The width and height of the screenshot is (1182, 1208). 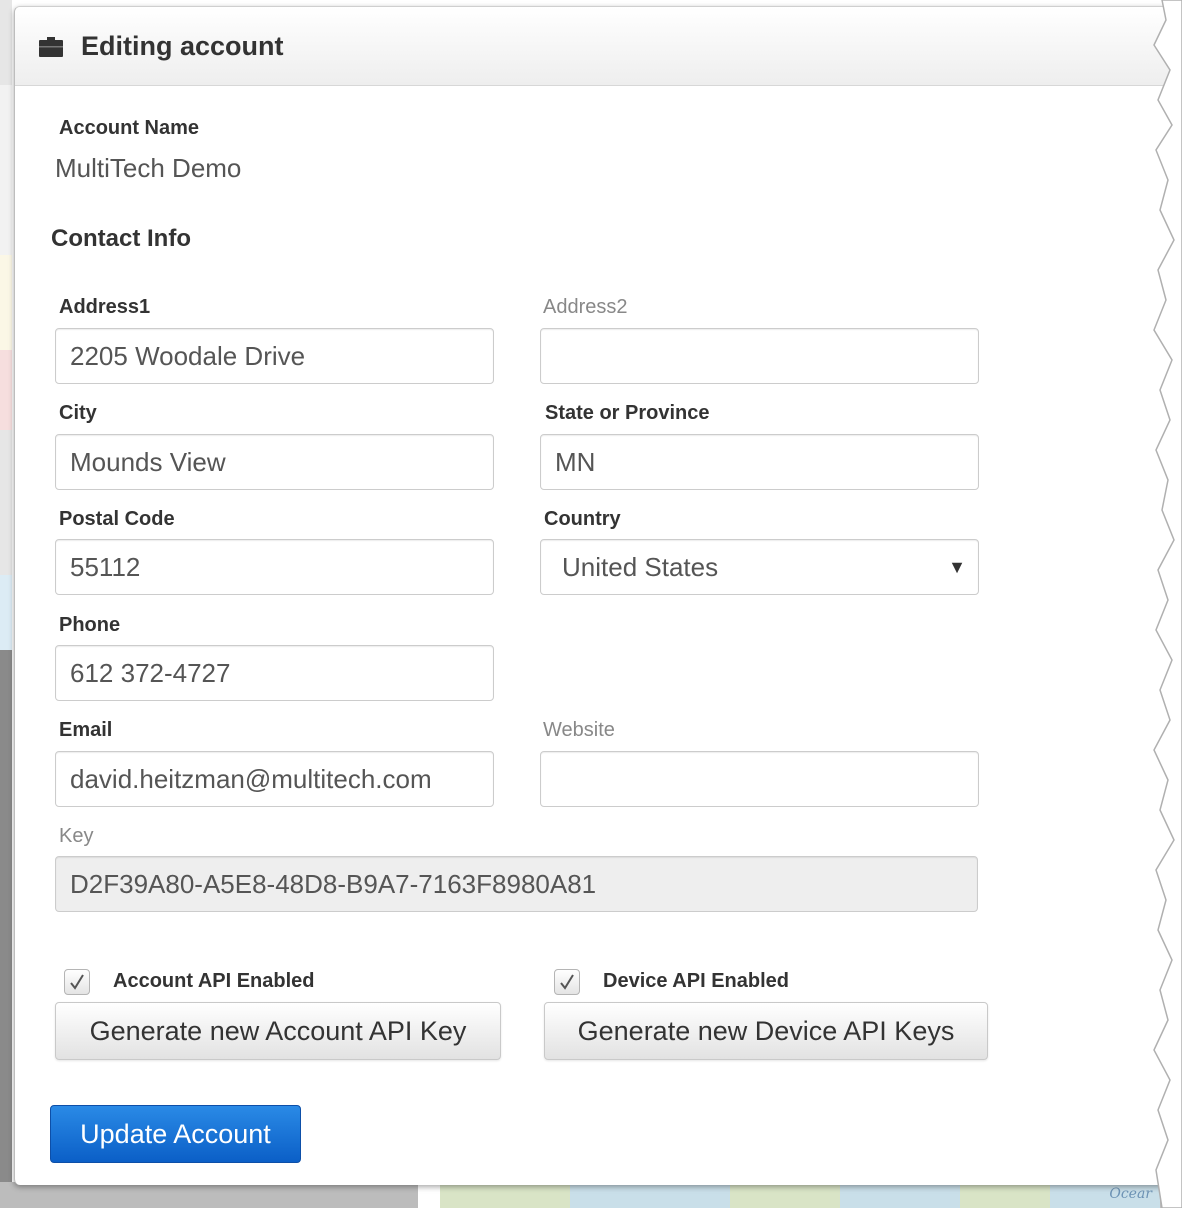 What do you see at coordinates (278, 1031) in the screenshot?
I see `generate-account-api-key-button: Generate new Account API Key` at bounding box center [278, 1031].